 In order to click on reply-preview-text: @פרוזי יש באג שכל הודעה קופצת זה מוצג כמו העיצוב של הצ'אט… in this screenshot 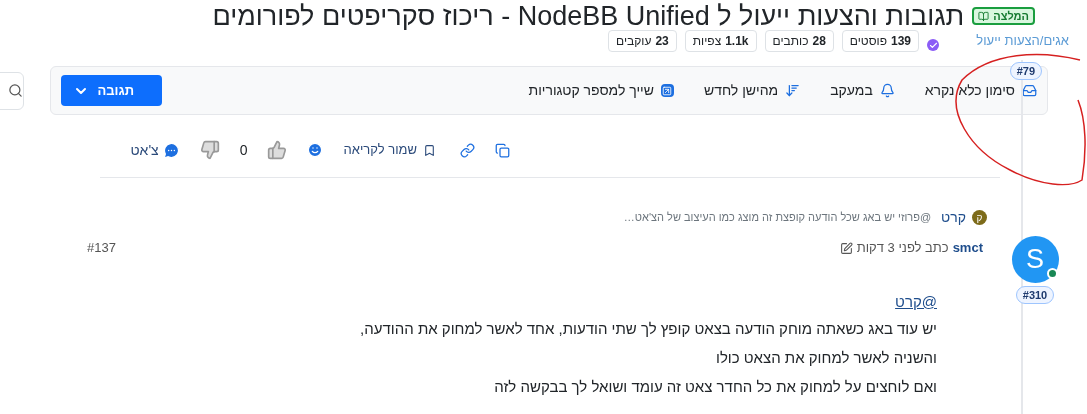, I will do `click(777, 217)`.